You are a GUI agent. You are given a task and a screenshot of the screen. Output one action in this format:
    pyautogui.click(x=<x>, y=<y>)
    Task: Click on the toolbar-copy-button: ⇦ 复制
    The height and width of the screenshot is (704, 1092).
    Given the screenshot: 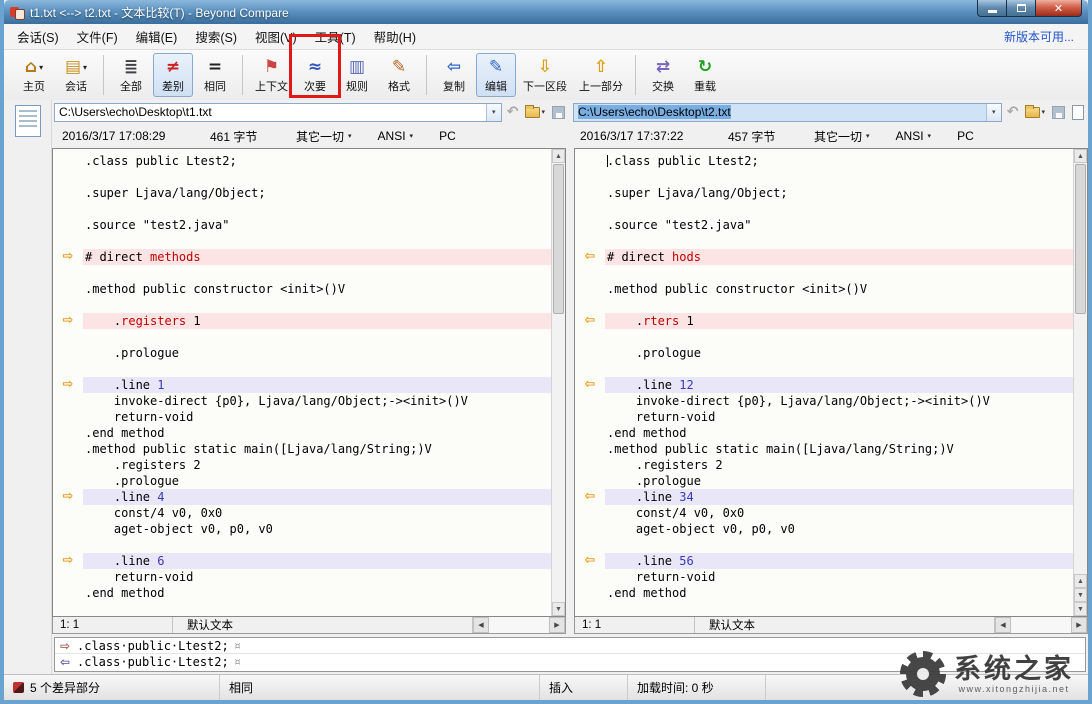 What is the action you would take?
    pyautogui.click(x=454, y=75)
    